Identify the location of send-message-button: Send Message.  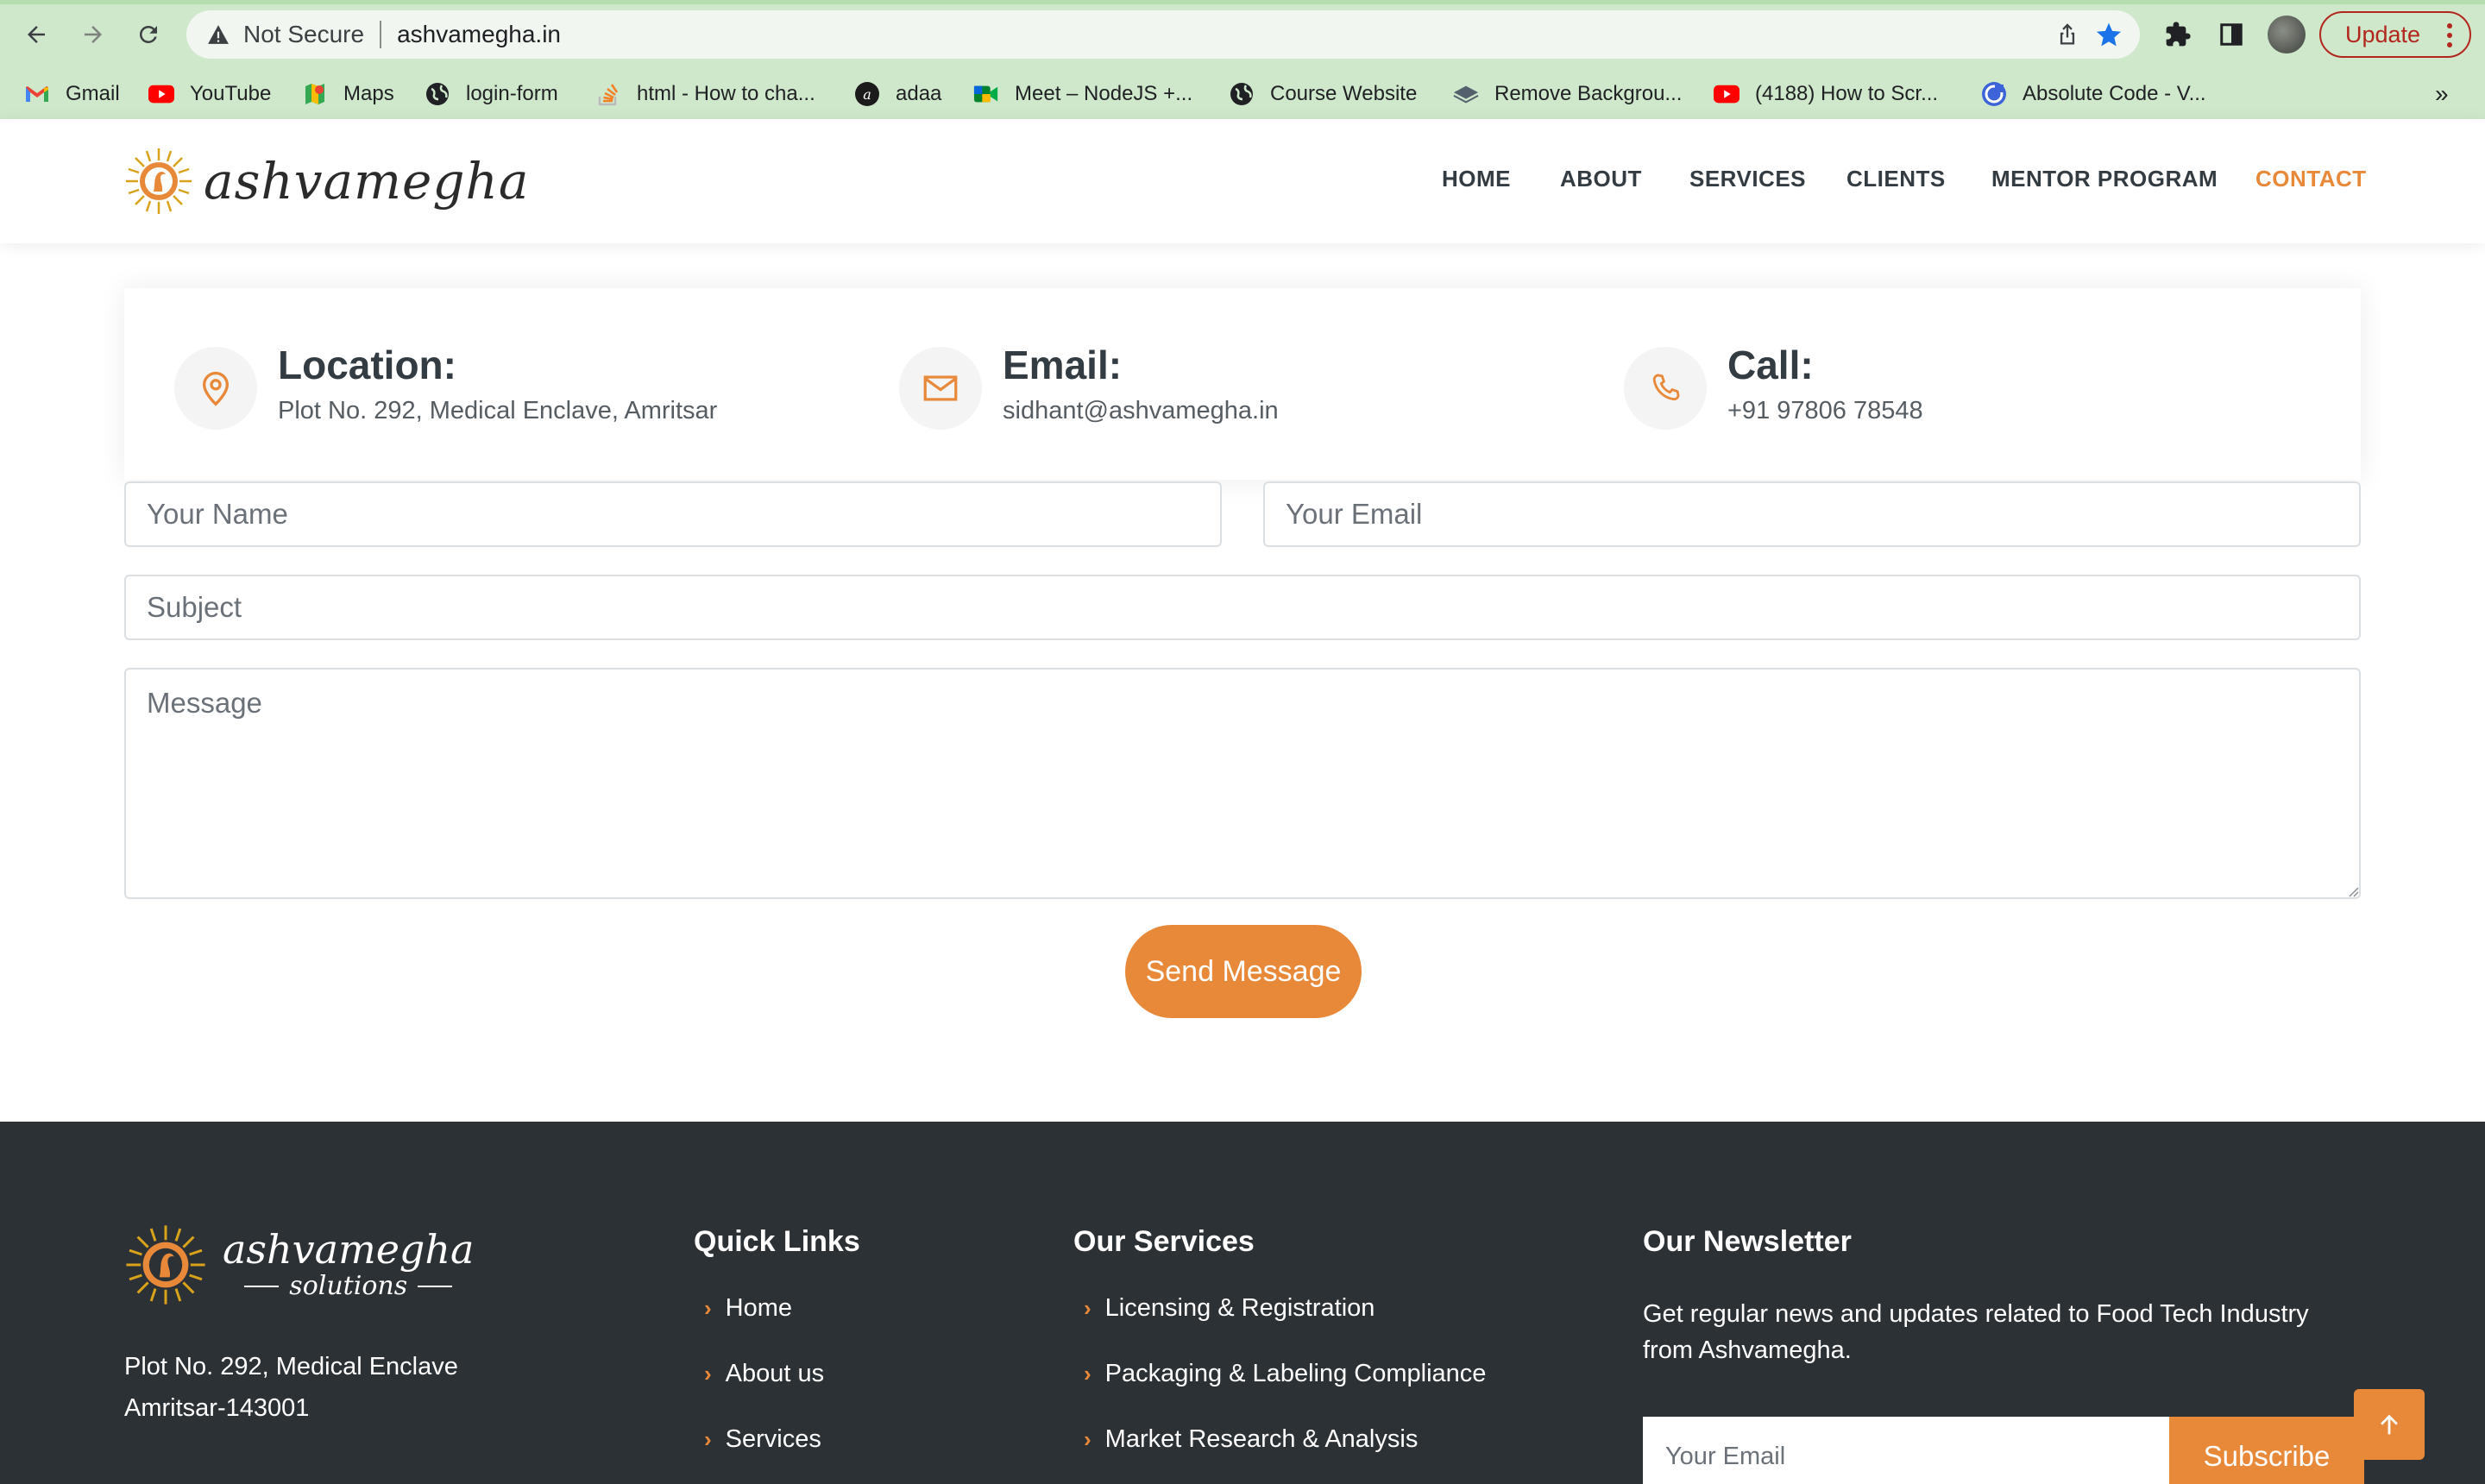
(1243, 972).